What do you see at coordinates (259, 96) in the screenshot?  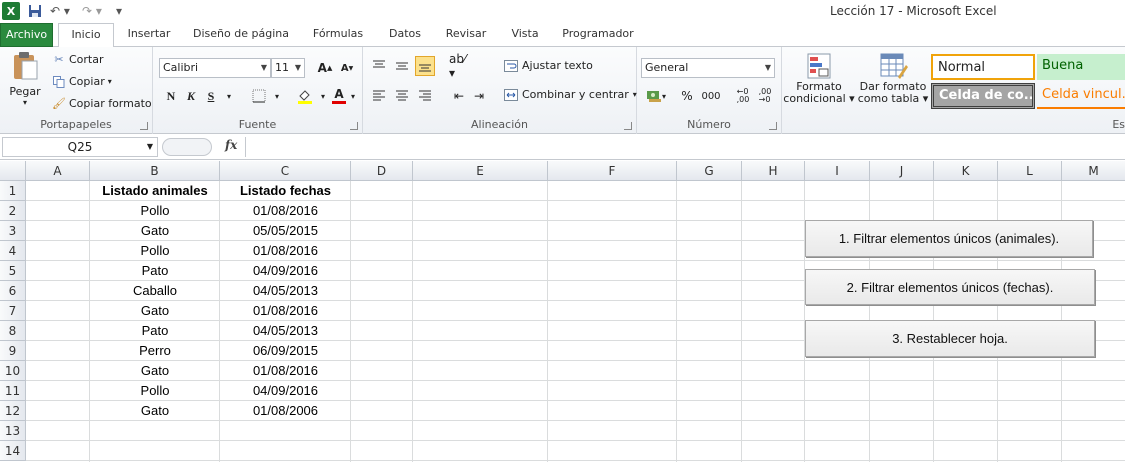 I see `borders-icon` at bounding box center [259, 96].